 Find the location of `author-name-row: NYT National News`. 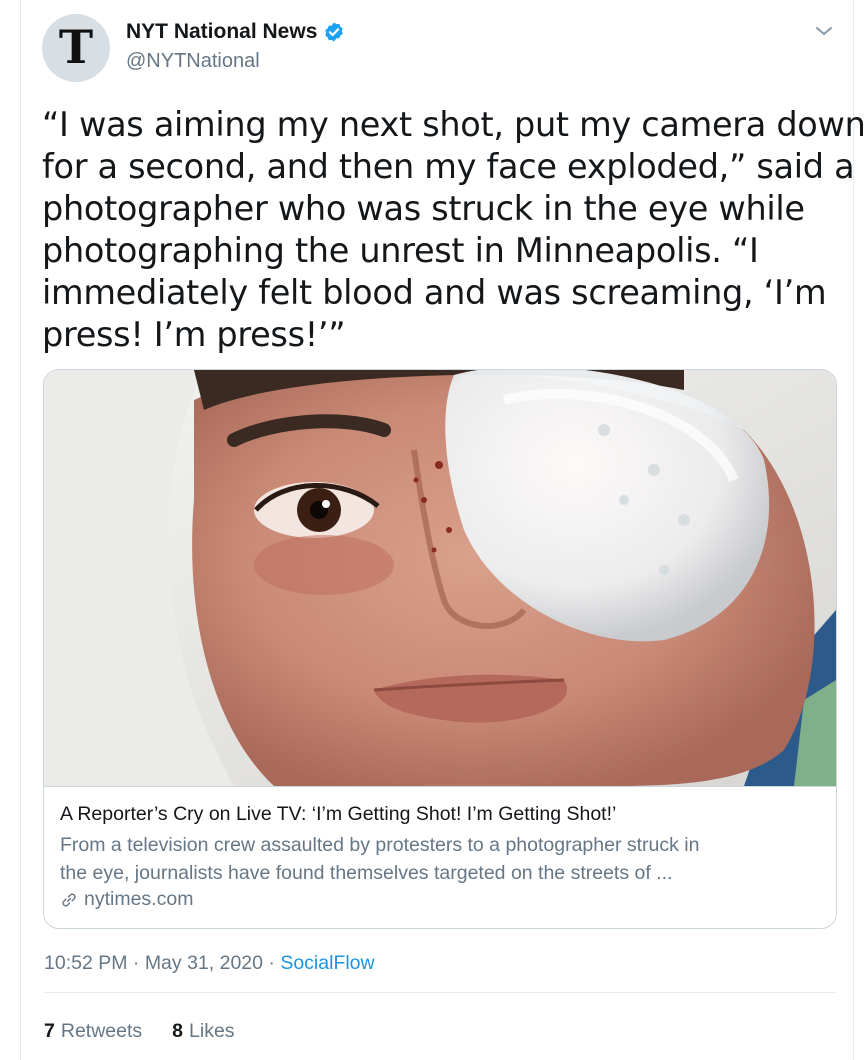

author-name-row: NYT National News is located at coordinates (235, 32).